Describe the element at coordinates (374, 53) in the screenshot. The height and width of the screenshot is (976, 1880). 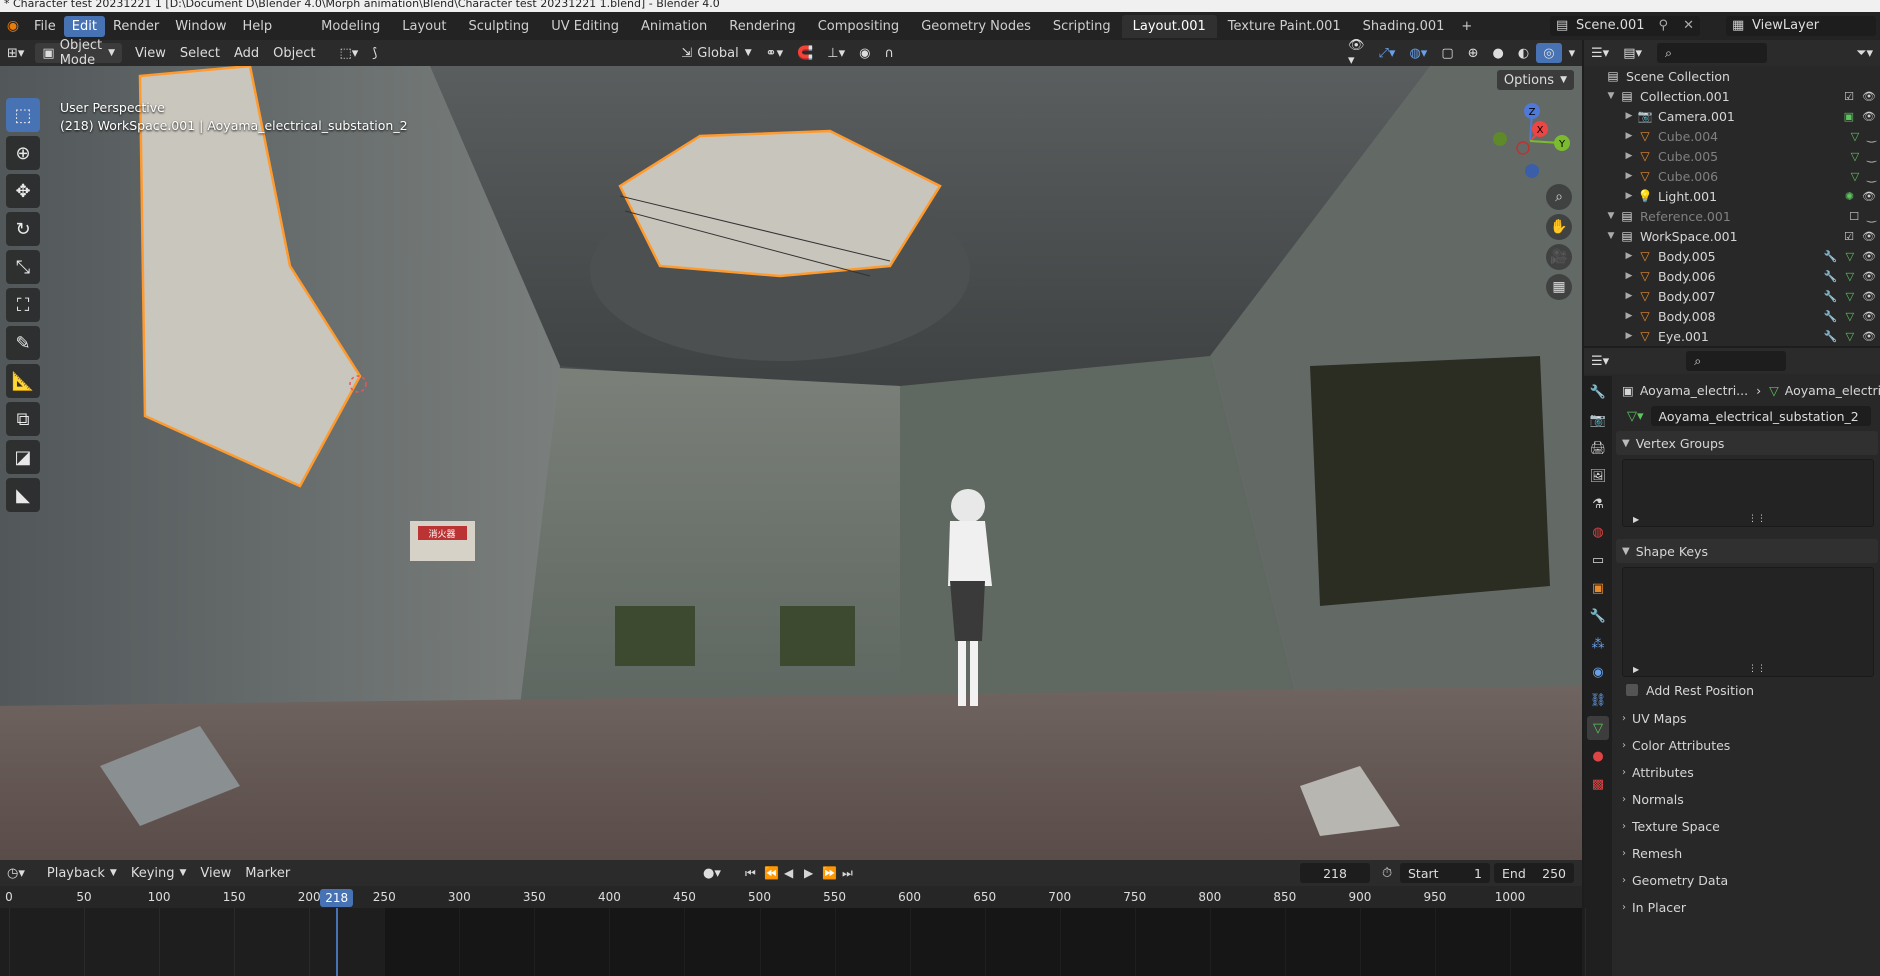
I see `pin-tool-icon: ⟆` at that location.